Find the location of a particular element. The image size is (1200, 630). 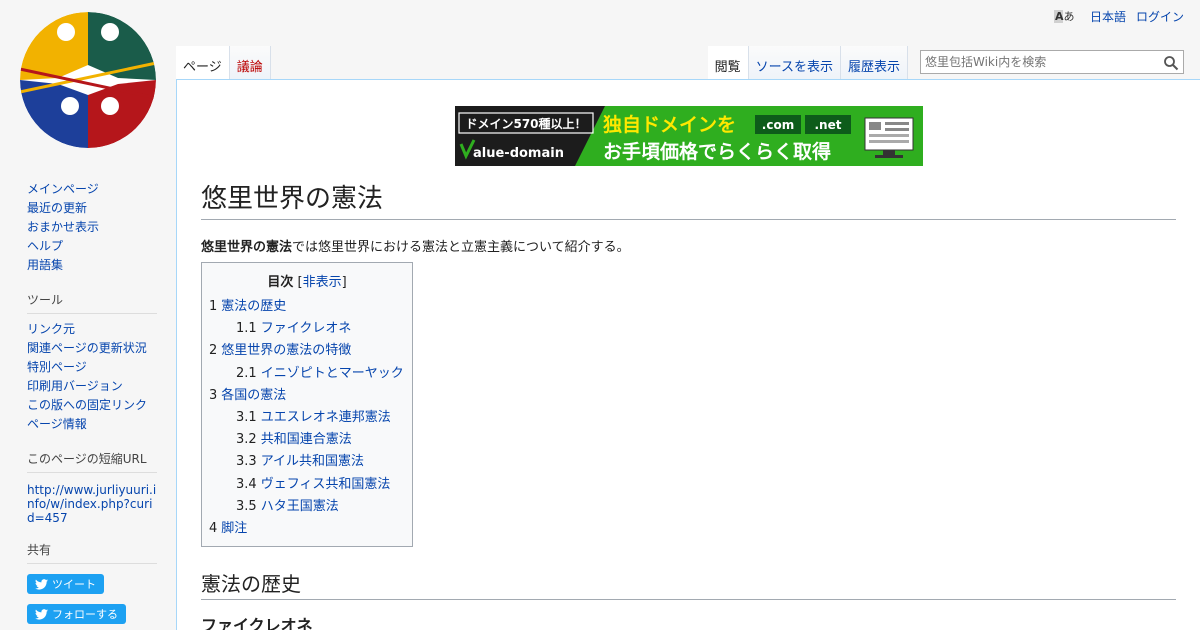

nav-link-2: おまかせ表示 is located at coordinates (63, 227).